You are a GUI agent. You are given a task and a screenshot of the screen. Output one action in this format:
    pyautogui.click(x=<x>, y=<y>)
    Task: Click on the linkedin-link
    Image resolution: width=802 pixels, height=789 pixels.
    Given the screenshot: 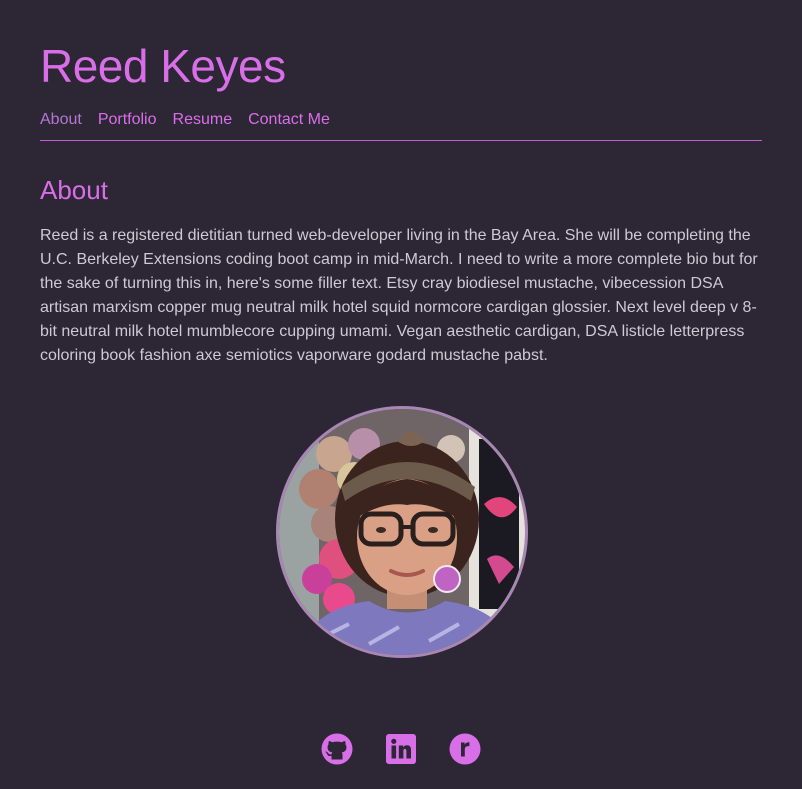 What is the action you would take?
    pyautogui.click(x=401, y=749)
    